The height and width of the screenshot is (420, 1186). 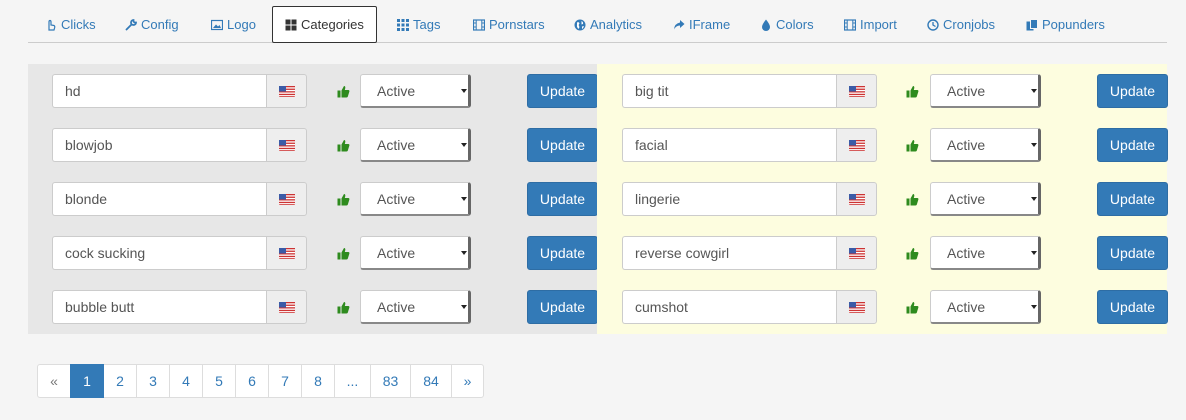 What do you see at coordinates (160, 24) in the screenshot?
I see `tab-label: Config` at bounding box center [160, 24].